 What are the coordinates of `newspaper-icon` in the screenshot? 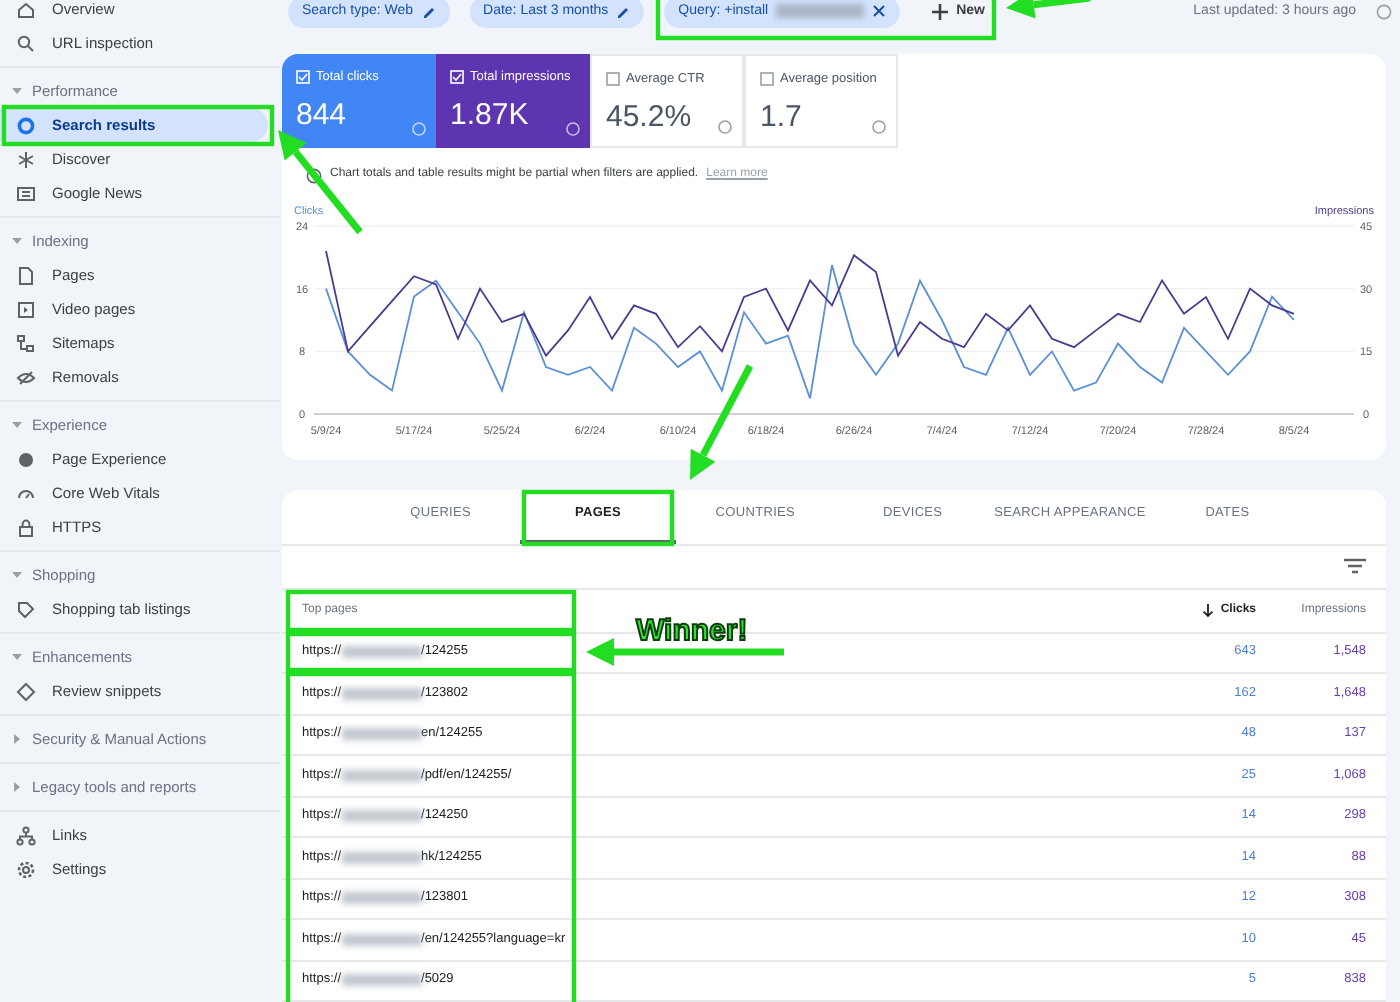 It's located at (26, 193).